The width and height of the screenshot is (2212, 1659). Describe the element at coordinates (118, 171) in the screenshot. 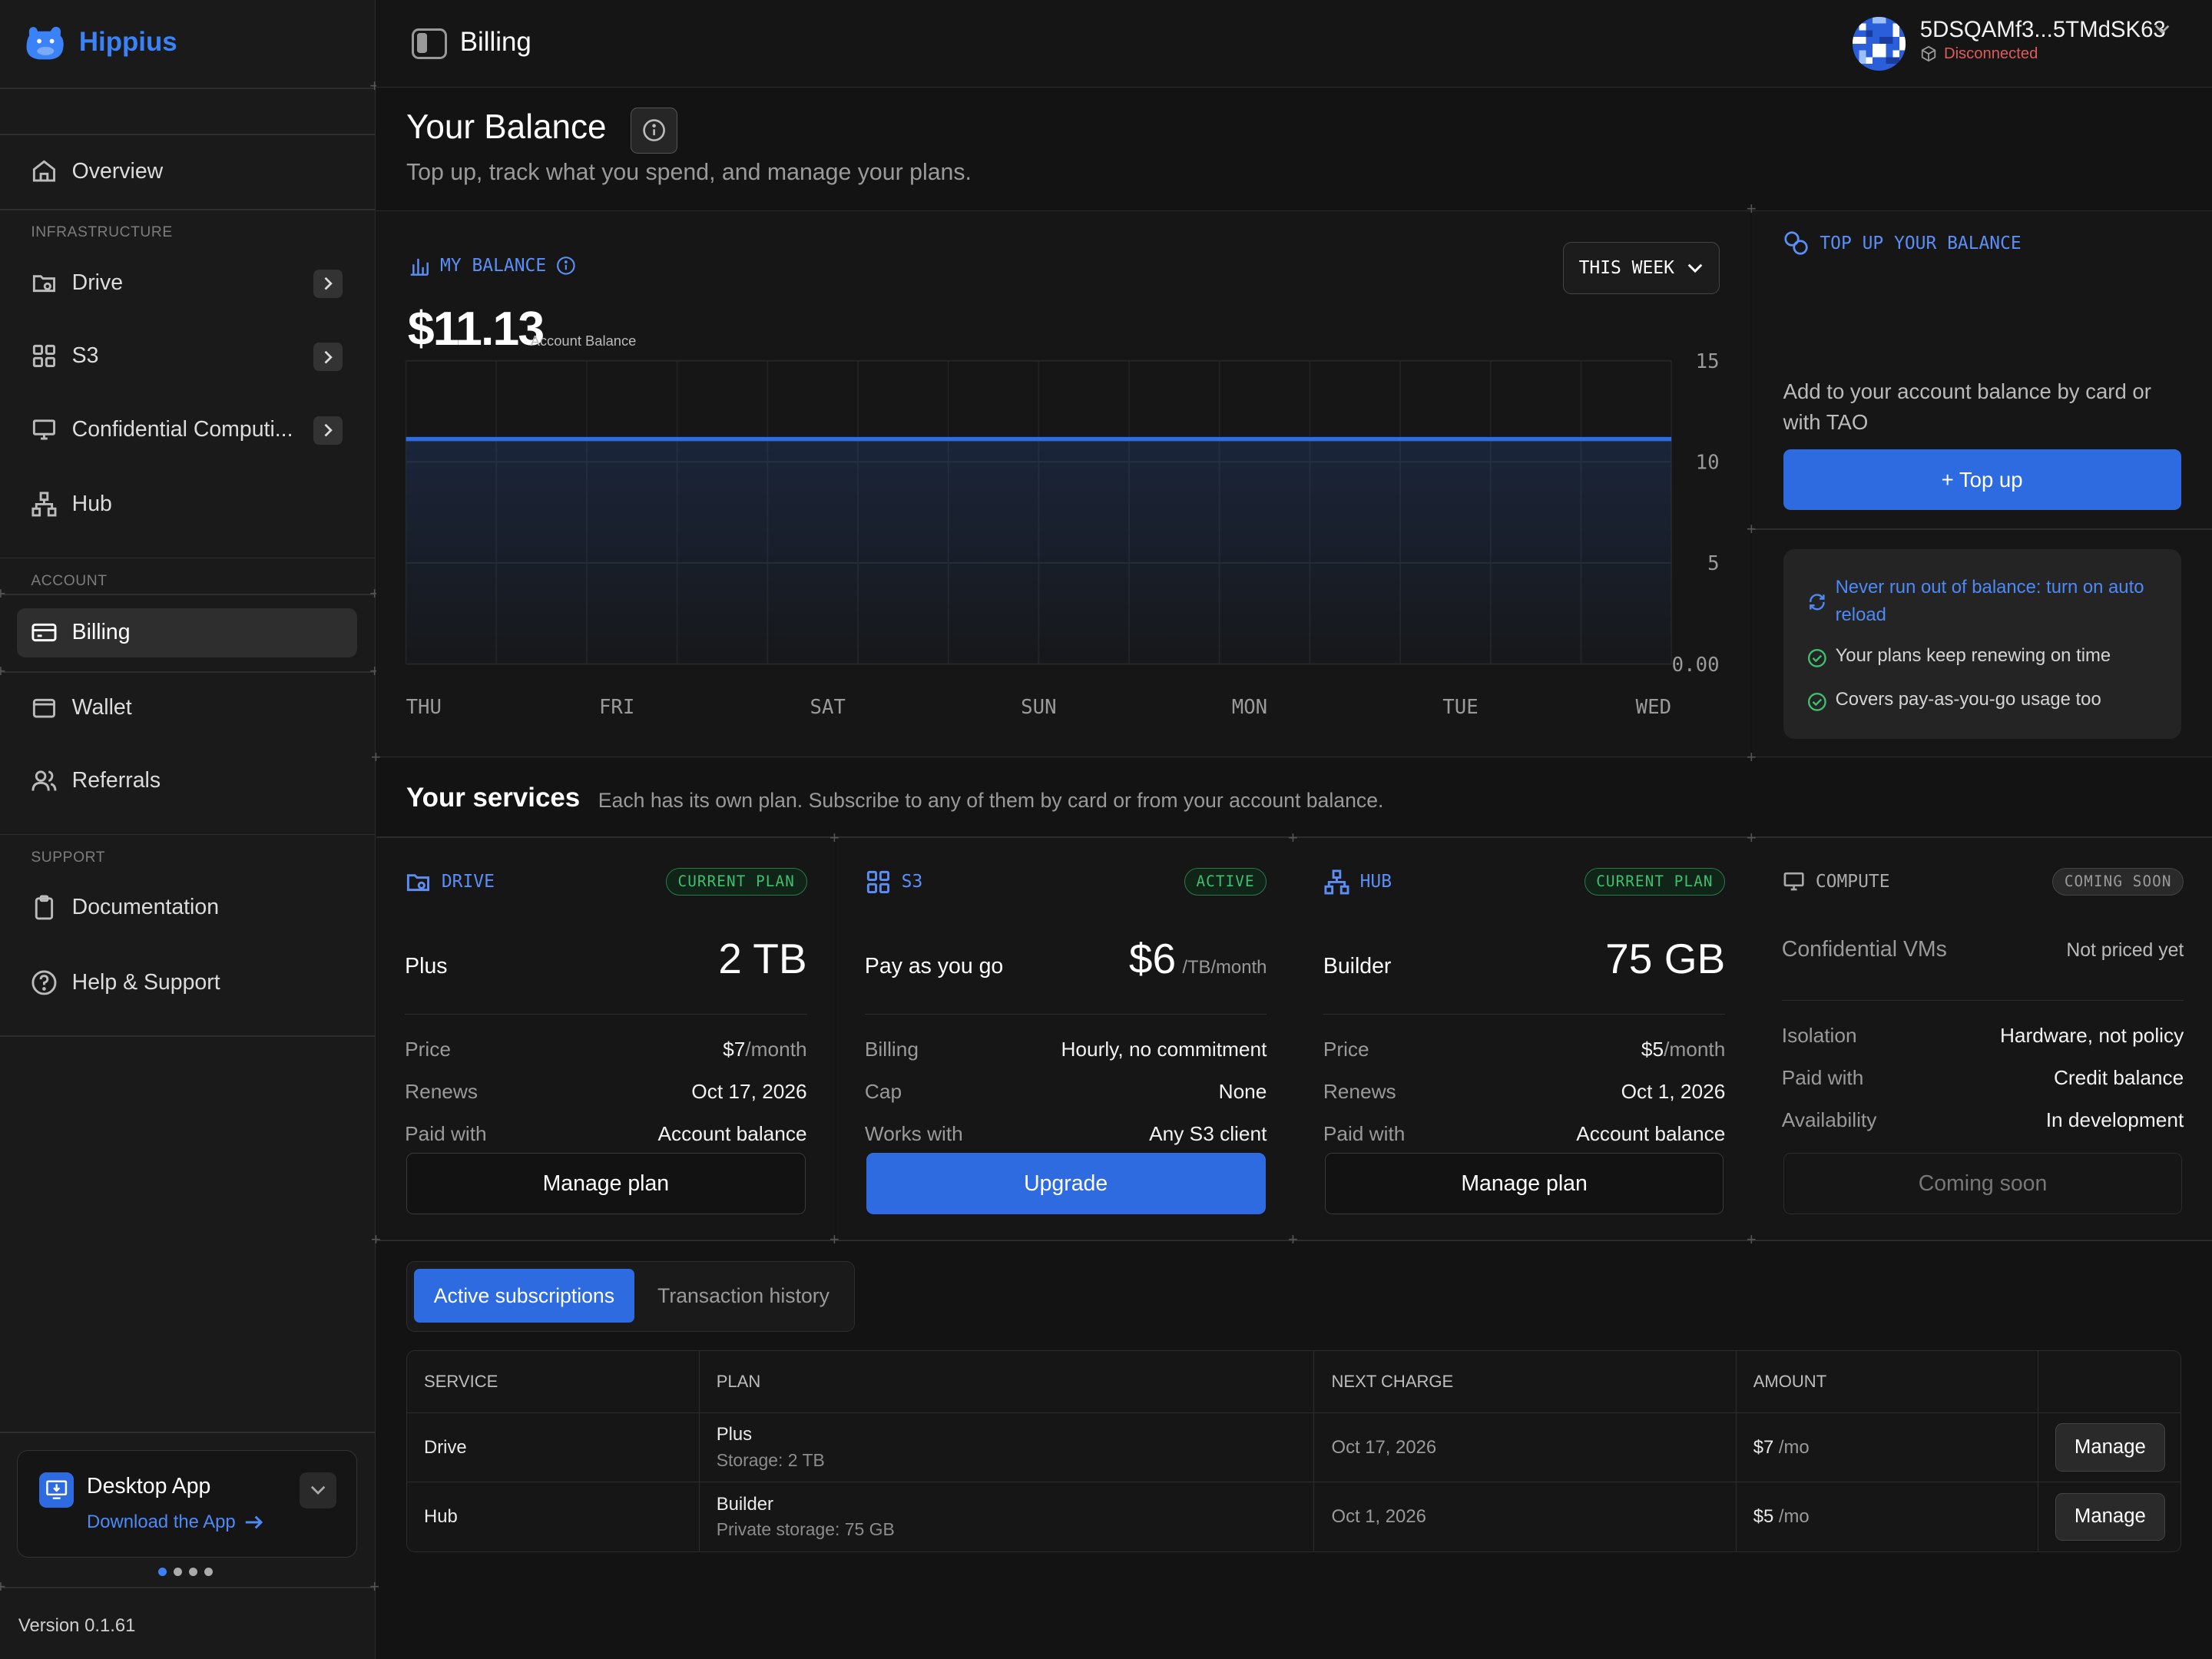

I see `sidebar-item-label: Overview` at that location.